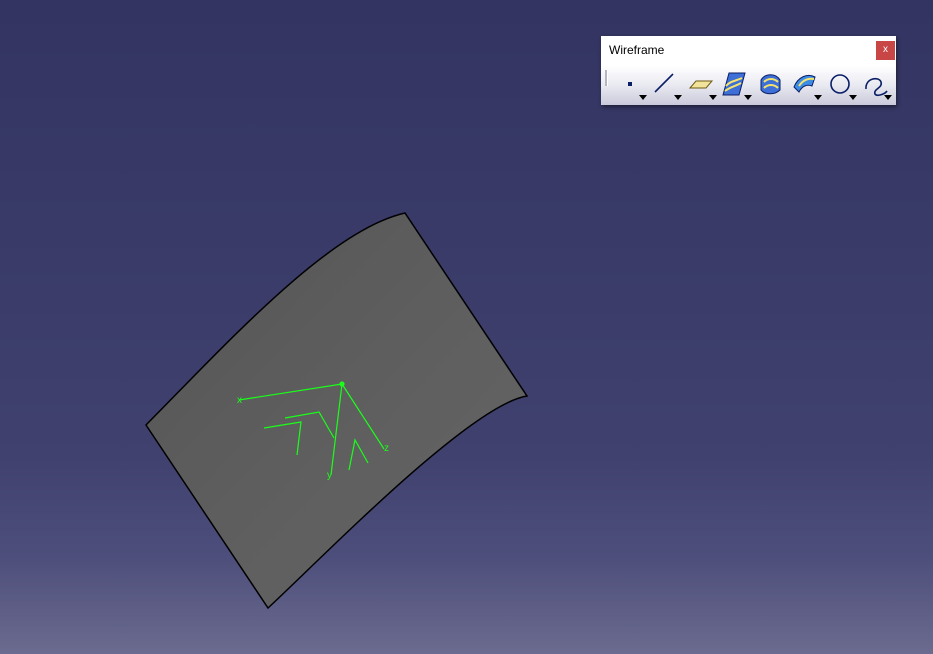  I want to click on line-dropdown-arrow, so click(678, 97).